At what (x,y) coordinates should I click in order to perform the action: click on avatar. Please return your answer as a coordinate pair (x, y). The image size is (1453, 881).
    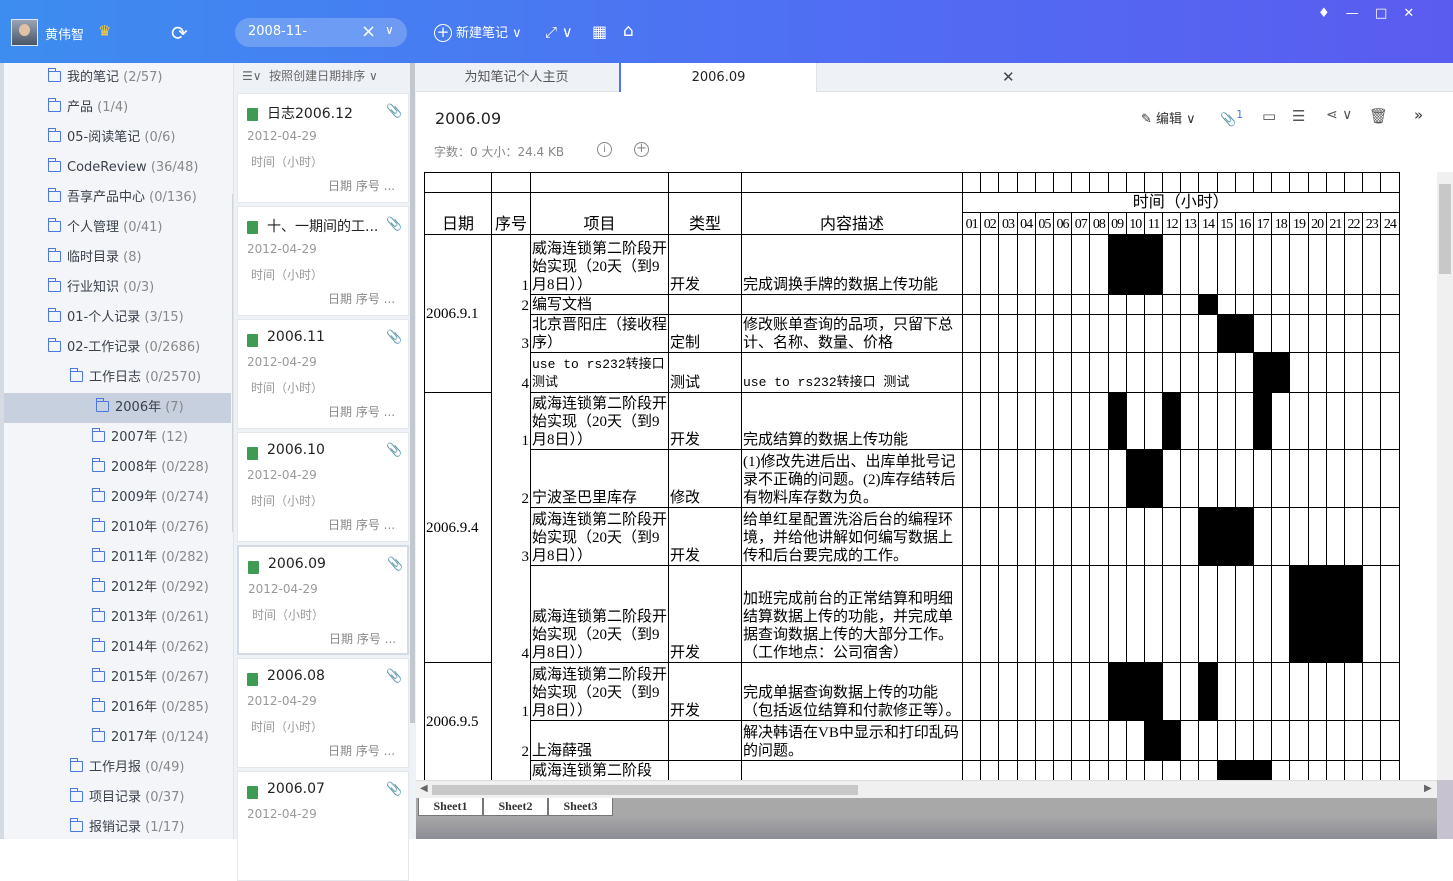
    Looking at the image, I should click on (24, 32).